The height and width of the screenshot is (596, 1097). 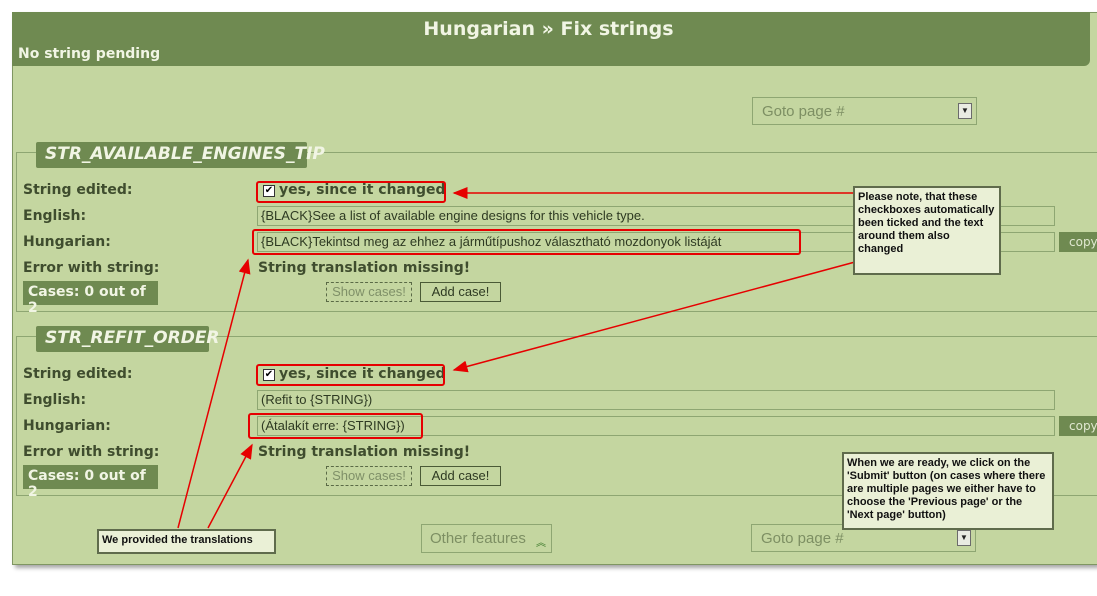 What do you see at coordinates (186, 541) in the screenshot?
I see `note-provided: We provided the translations` at bounding box center [186, 541].